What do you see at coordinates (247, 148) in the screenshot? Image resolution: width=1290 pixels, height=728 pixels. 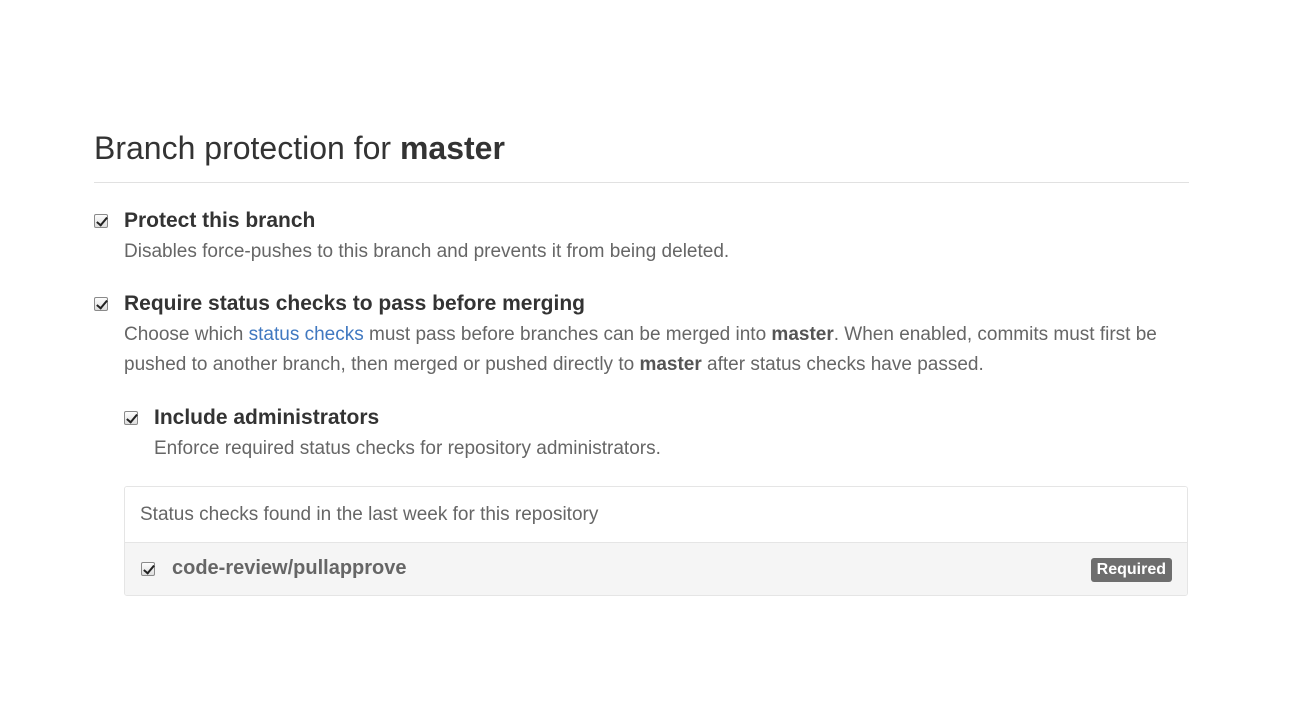 I see `title-prefix: Branch protection for` at bounding box center [247, 148].